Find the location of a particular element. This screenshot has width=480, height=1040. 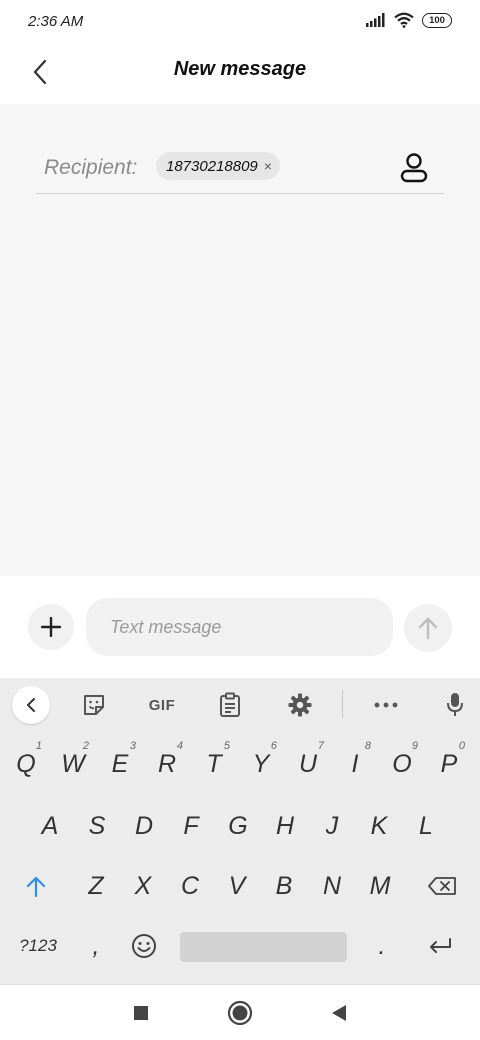

period-key: . is located at coordinates (382, 946).